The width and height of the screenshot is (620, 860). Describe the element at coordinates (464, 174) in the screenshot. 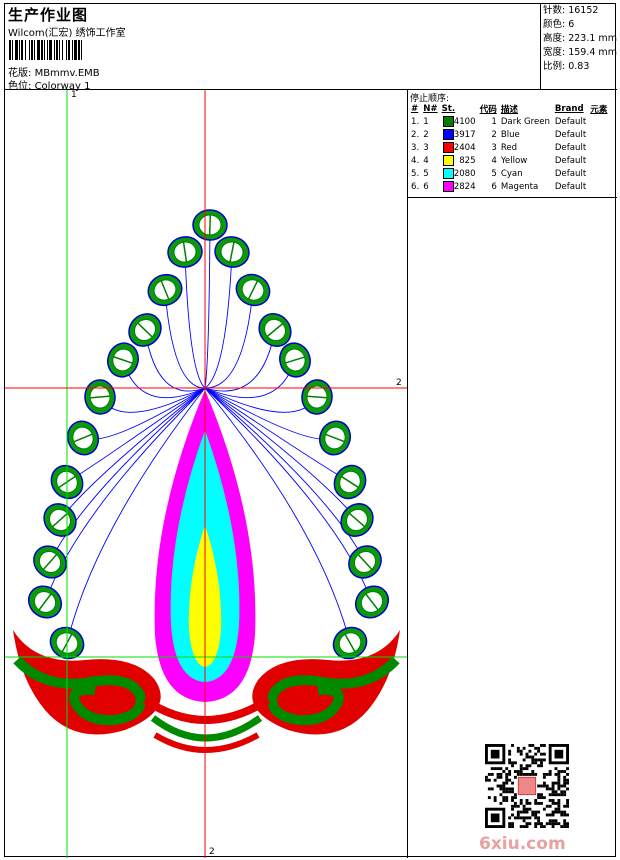

I see `stitch-value: 2080` at that location.